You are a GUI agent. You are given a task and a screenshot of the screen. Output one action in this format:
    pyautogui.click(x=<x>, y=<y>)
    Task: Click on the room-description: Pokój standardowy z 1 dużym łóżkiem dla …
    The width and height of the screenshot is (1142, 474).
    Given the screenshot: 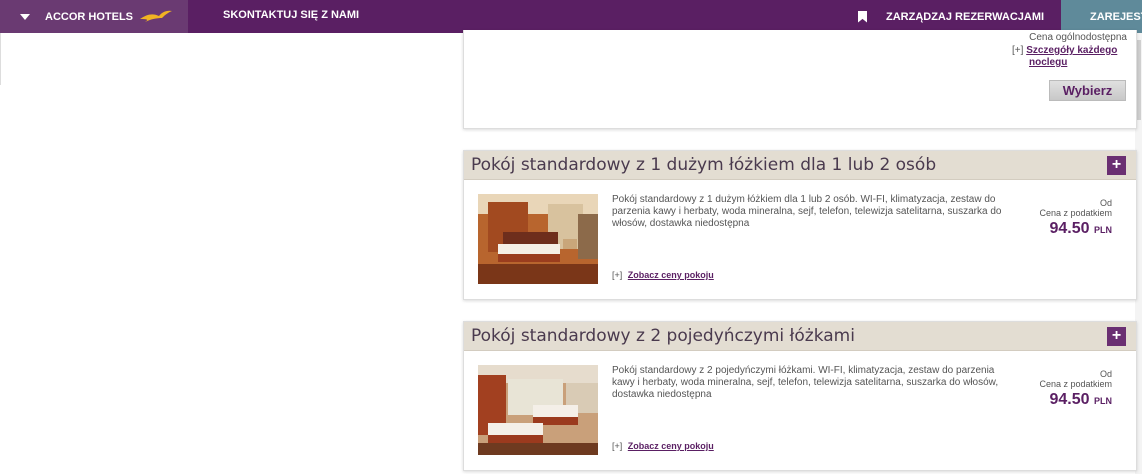 What is the action you would take?
    pyautogui.click(x=807, y=211)
    